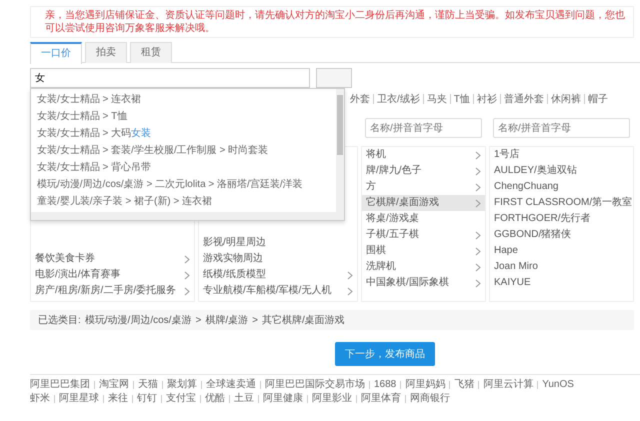  Describe the element at coordinates (56, 53) in the screenshot. I see `tab: 一口价` at that location.